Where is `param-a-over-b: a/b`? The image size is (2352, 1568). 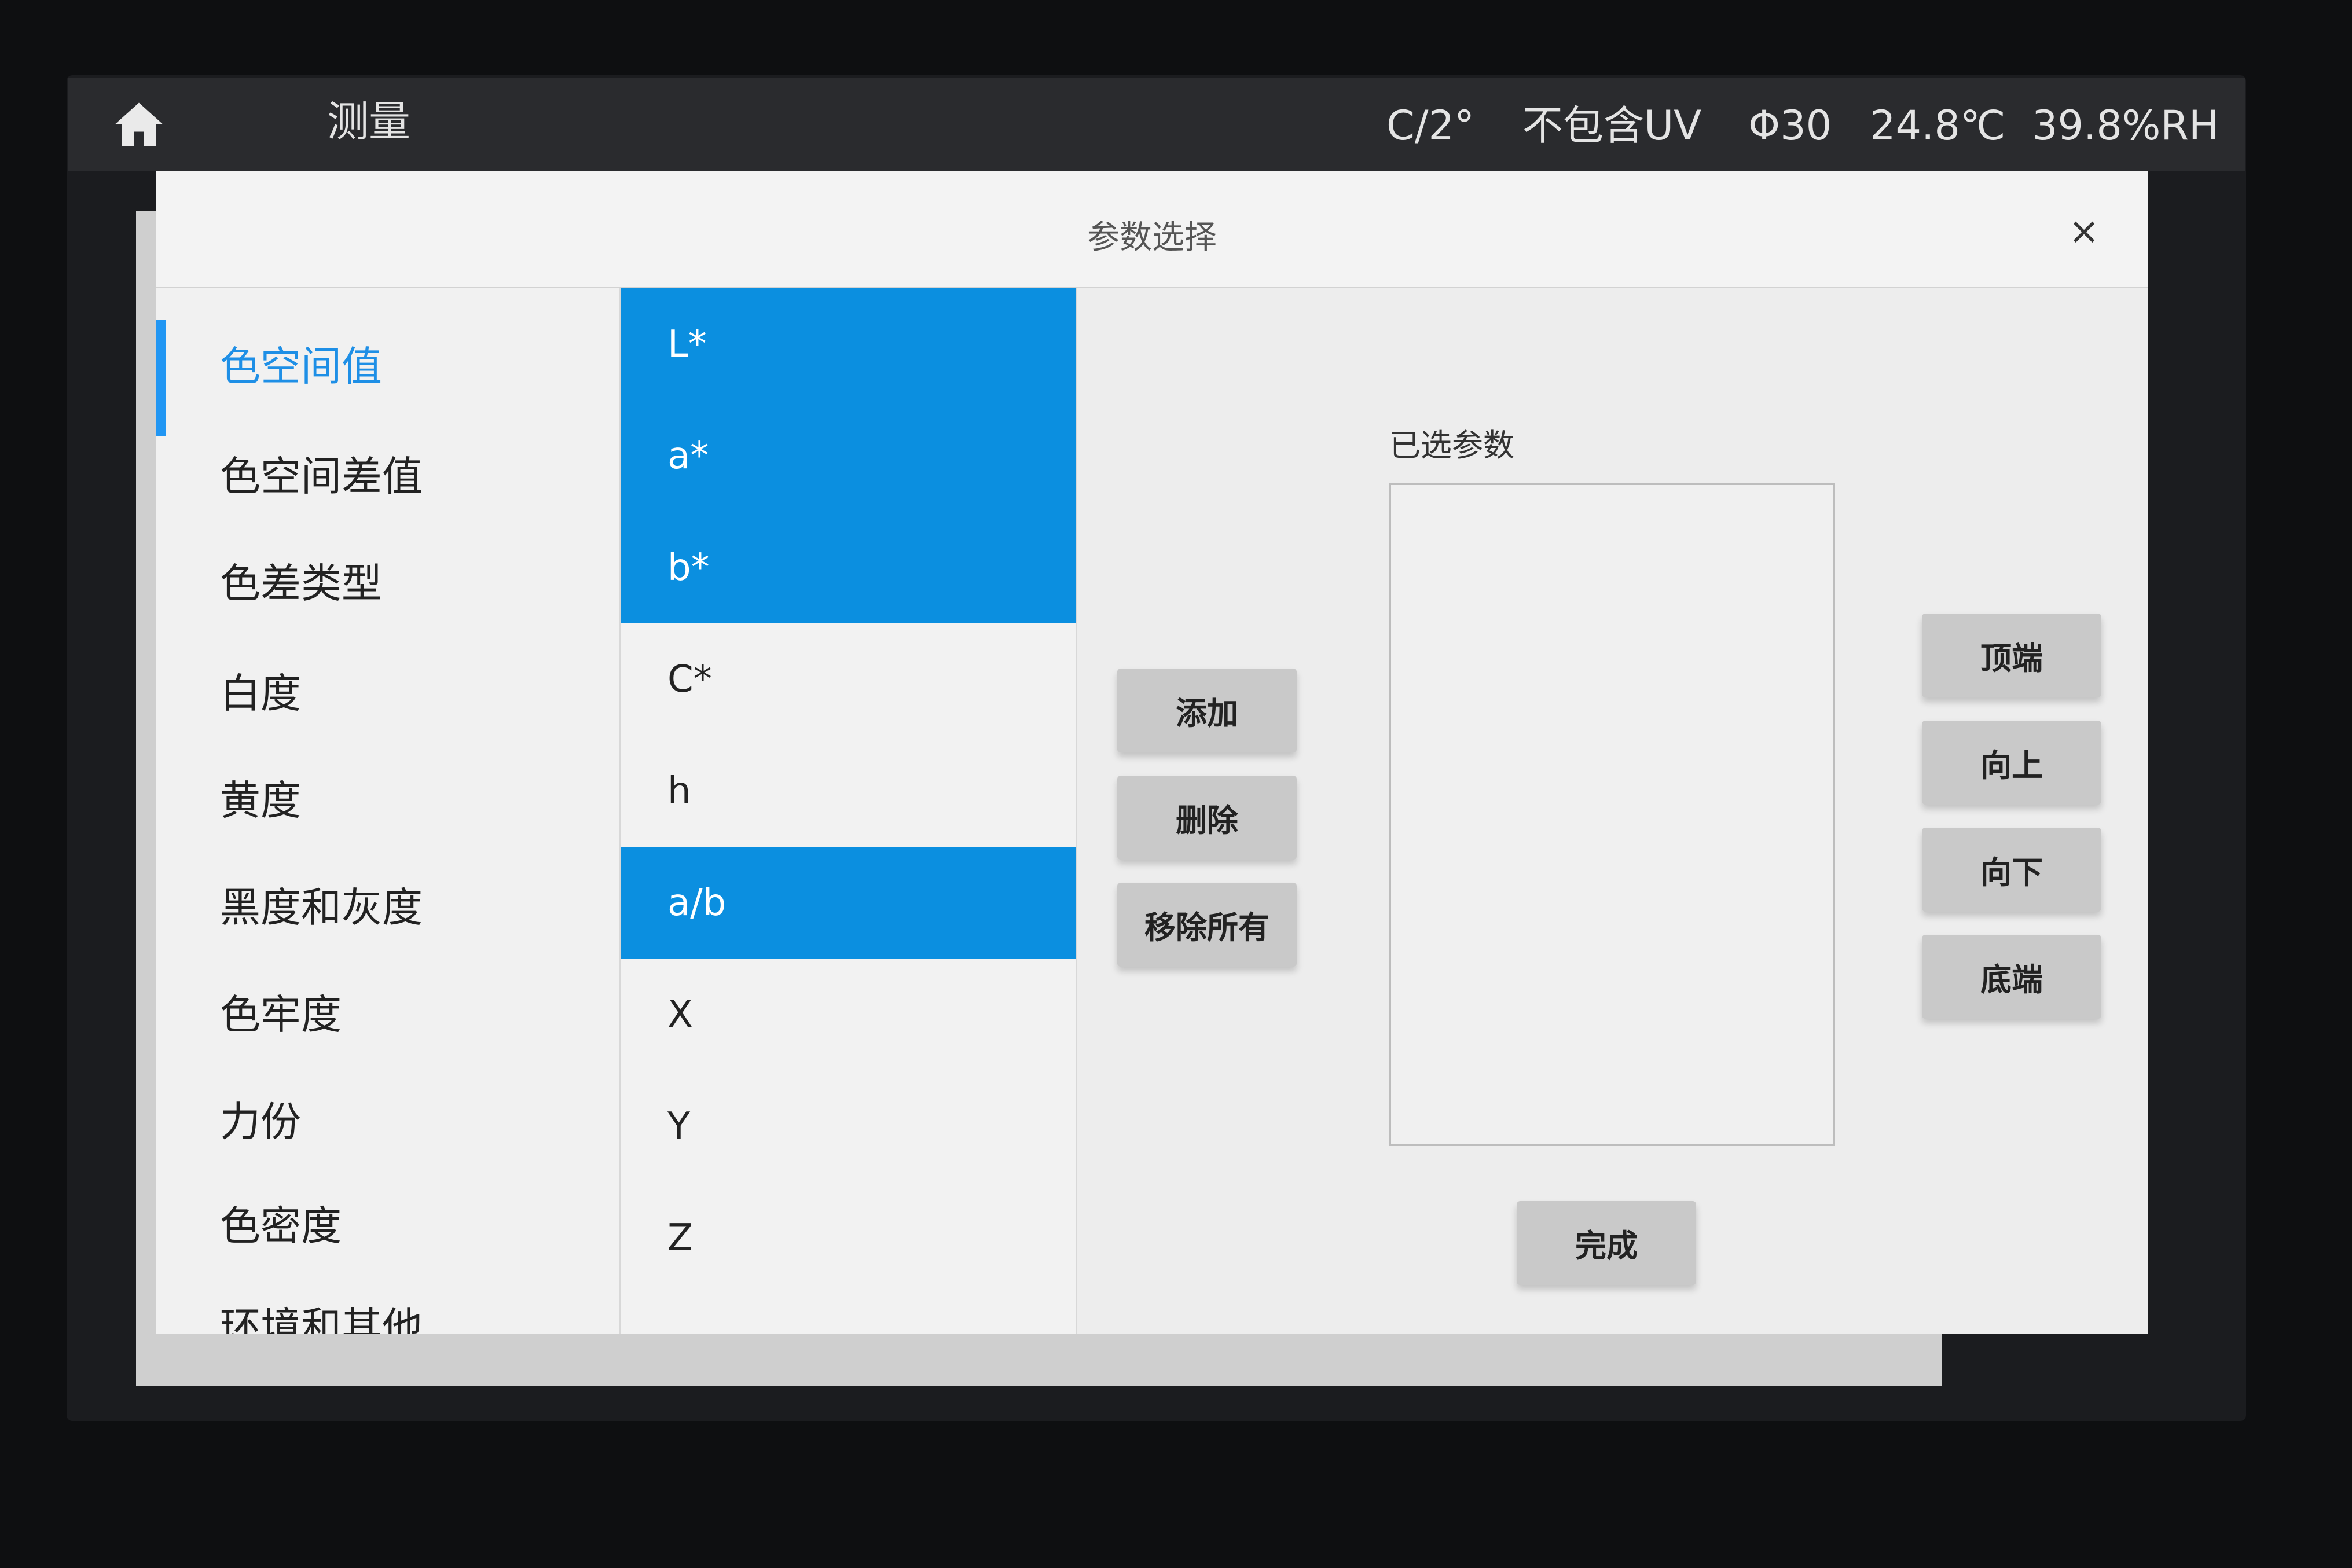
param-a-over-b: a/b is located at coordinates (848, 903).